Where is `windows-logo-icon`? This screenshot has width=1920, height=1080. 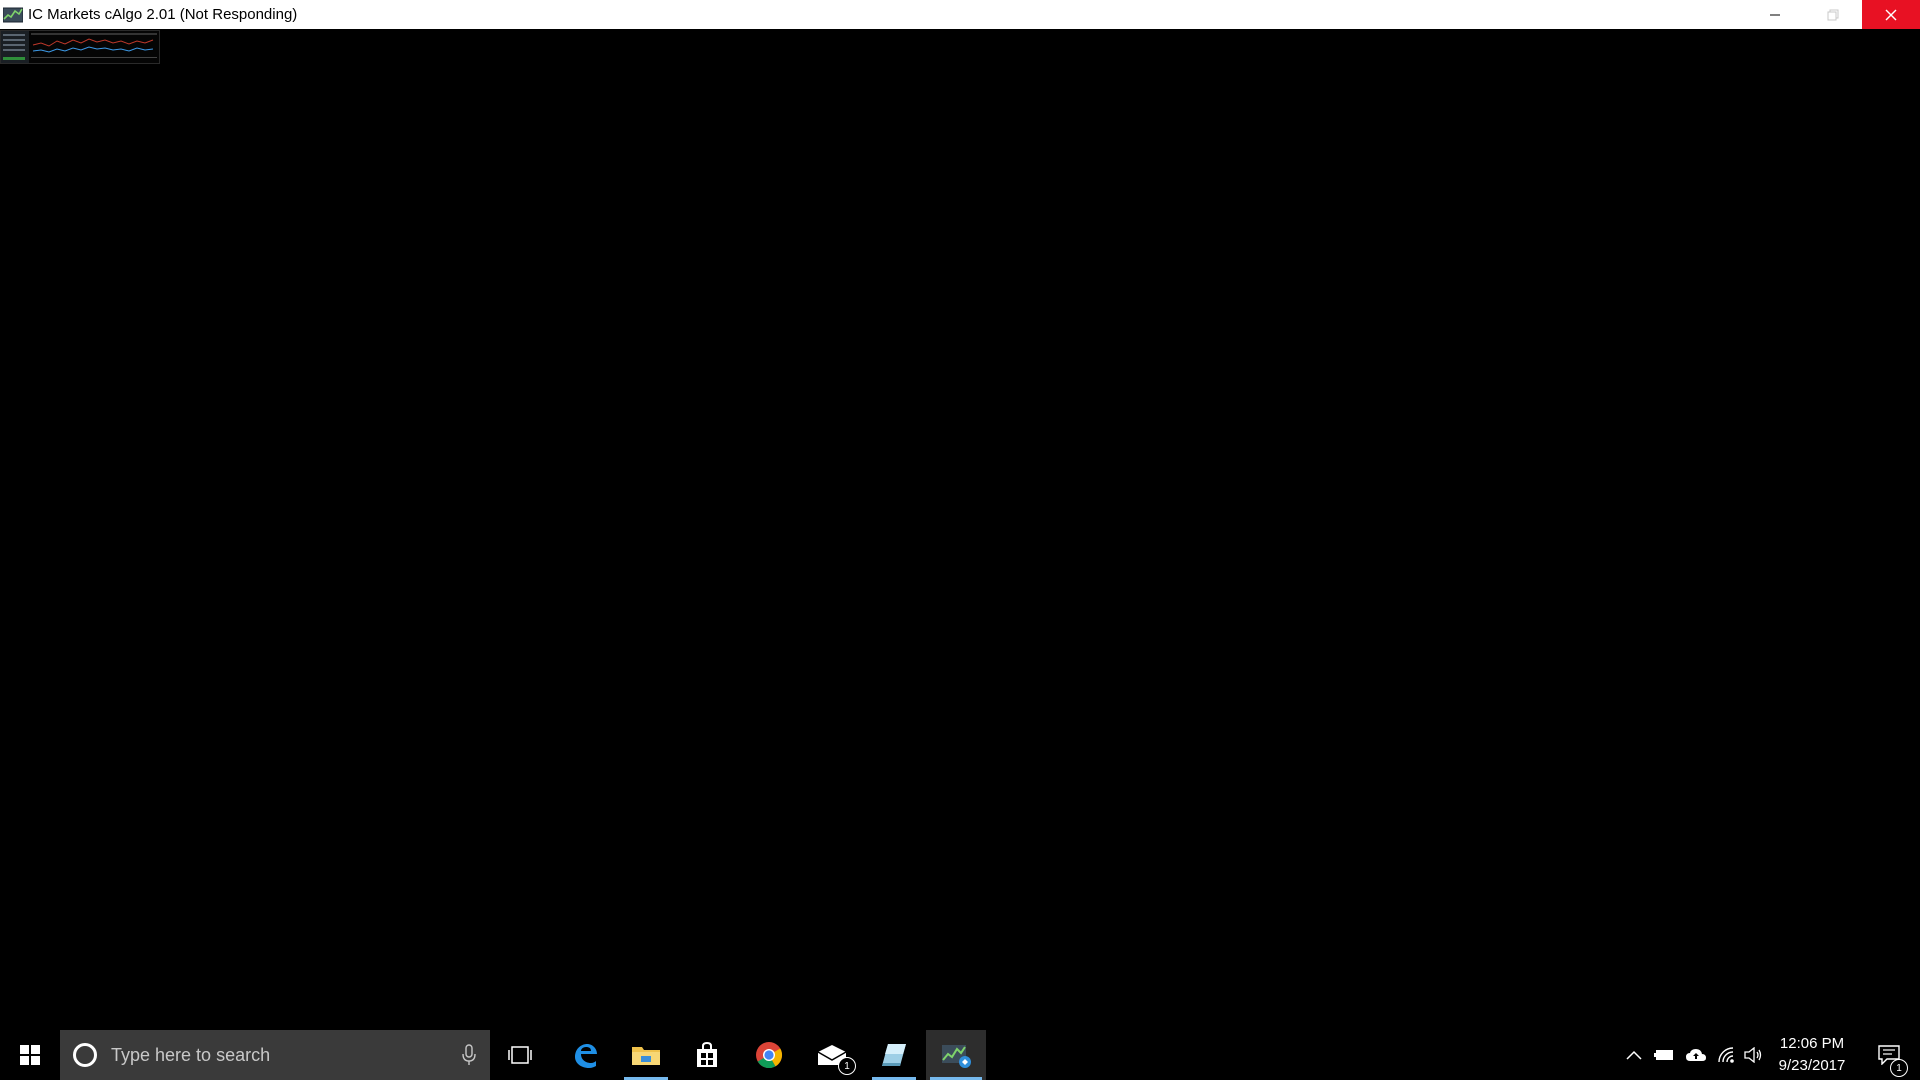
windows-logo-icon is located at coordinates (30, 1055).